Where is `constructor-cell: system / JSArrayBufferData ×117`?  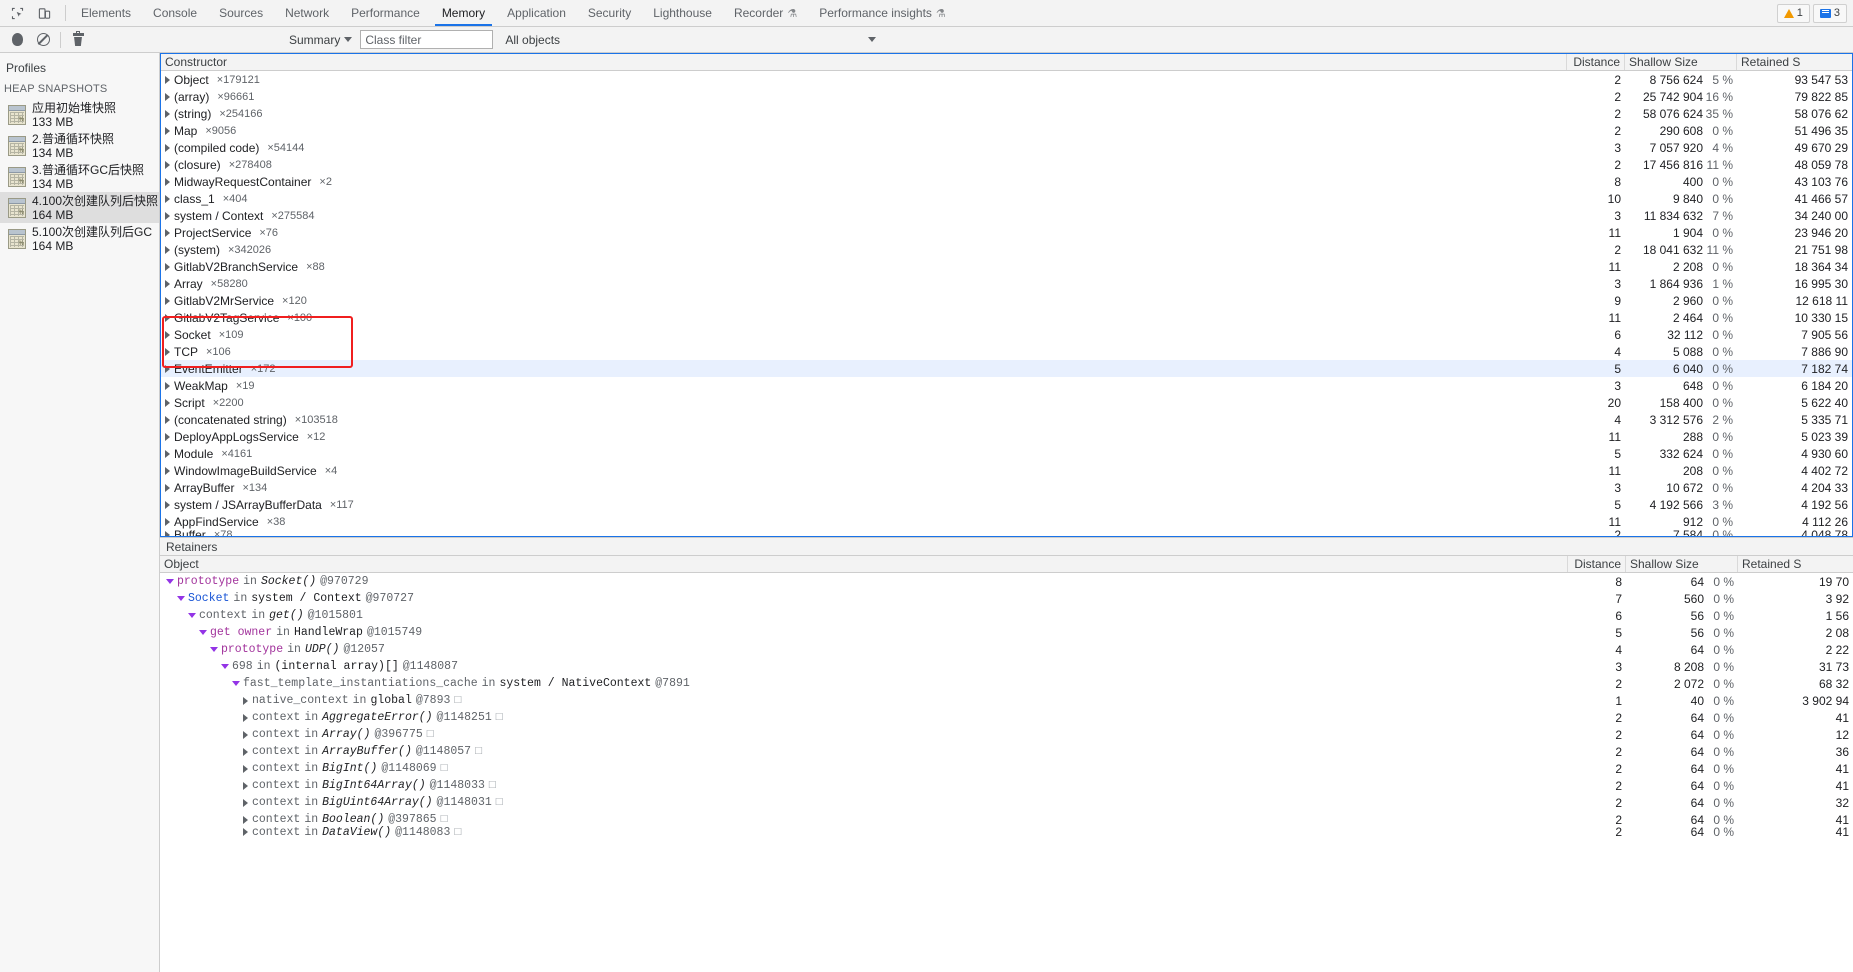 constructor-cell: system / JSArrayBufferData ×117 is located at coordinates (864, 504).